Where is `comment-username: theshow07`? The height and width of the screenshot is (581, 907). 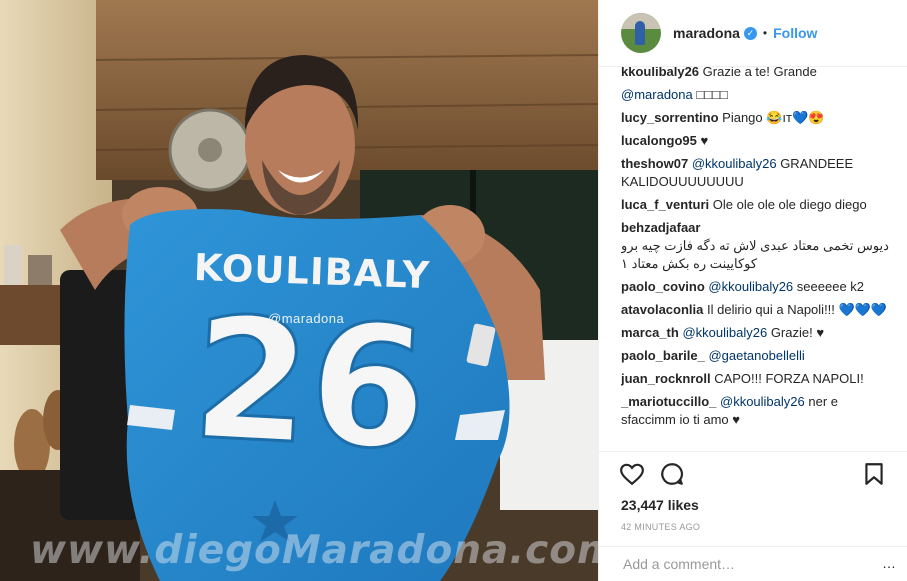 comment-username: theshow07 is located at coordinates (654, 163).